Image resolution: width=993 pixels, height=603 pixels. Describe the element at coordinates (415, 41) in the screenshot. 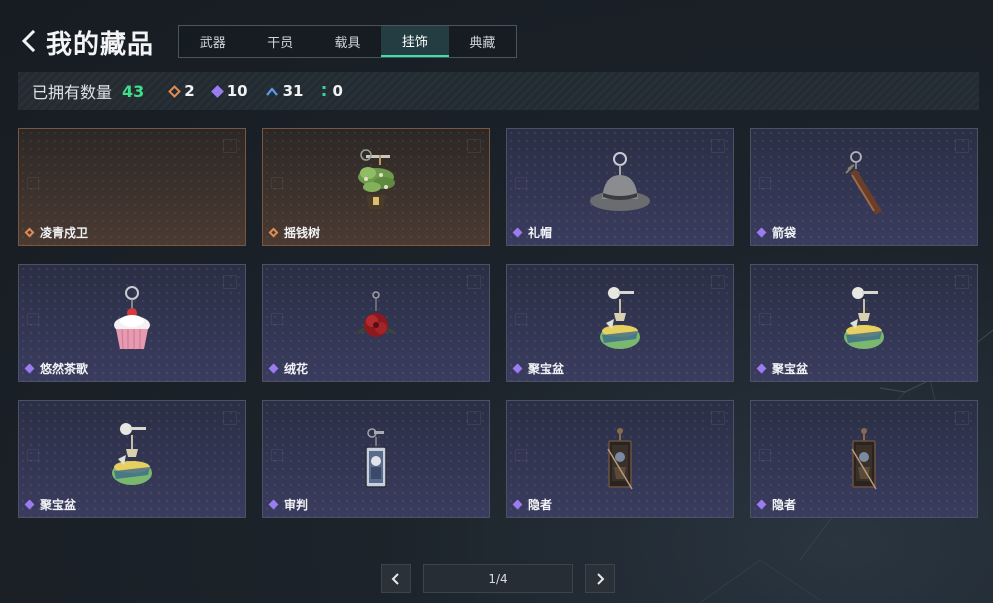

I see `tab-charms: 挂饰` at that location.